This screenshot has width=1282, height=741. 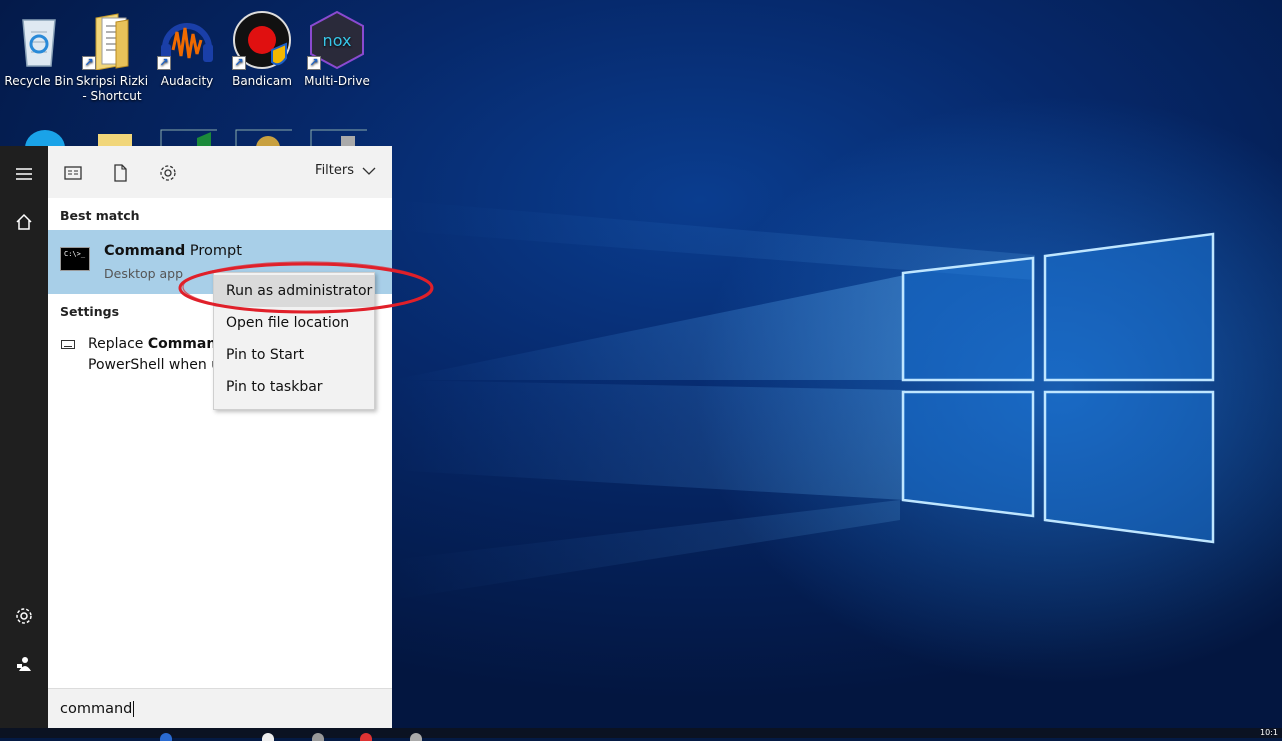 What do you see at coordinates (144, 273) in the screenshot?
I see `best-match-subtitle: Desktop app` at bounding box center [144, 273].